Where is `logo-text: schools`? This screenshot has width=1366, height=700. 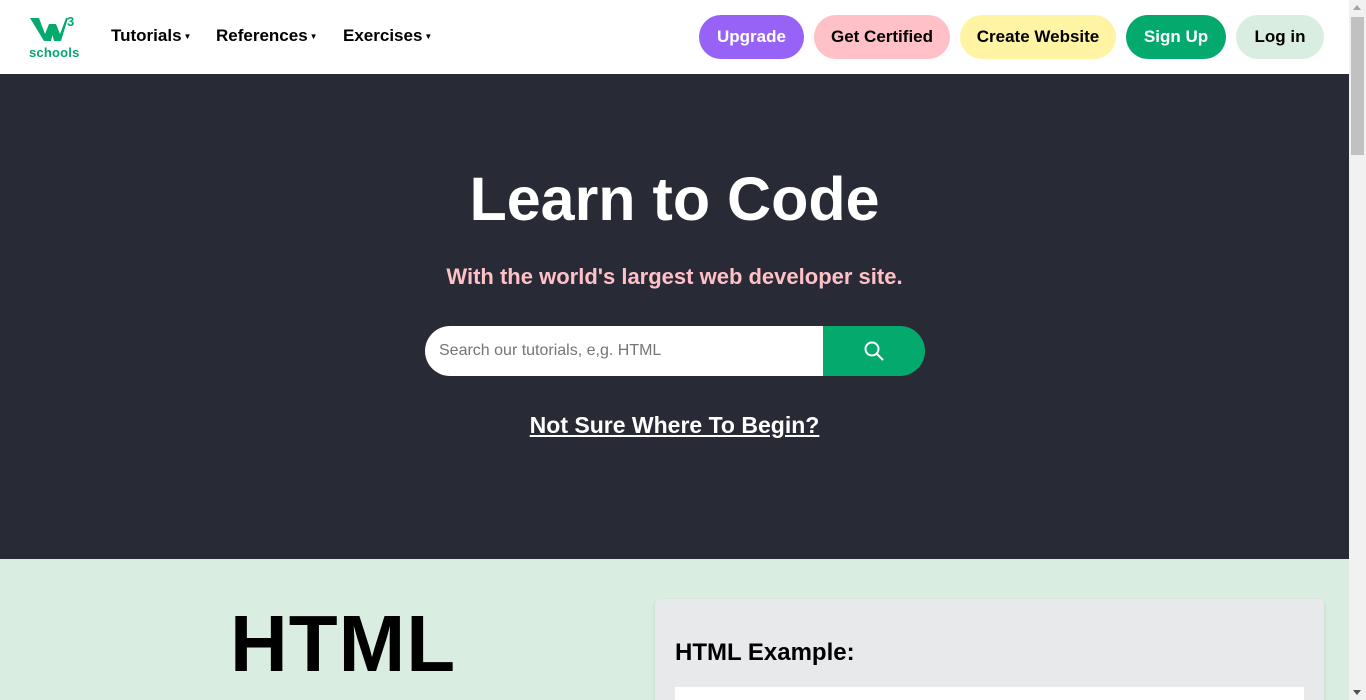 logo-text: schools is located at coordinates (54, 52).